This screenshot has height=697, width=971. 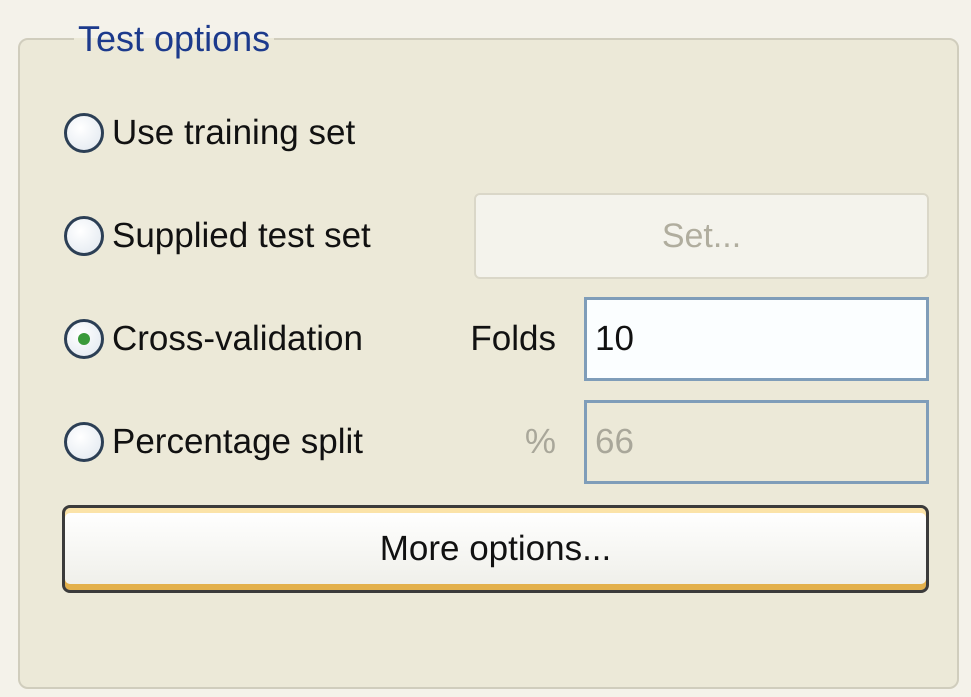 What do you see at coordinates (513, 339) in the screenshot?
I see `field-label: Folds` at bounding box center [513, 339].